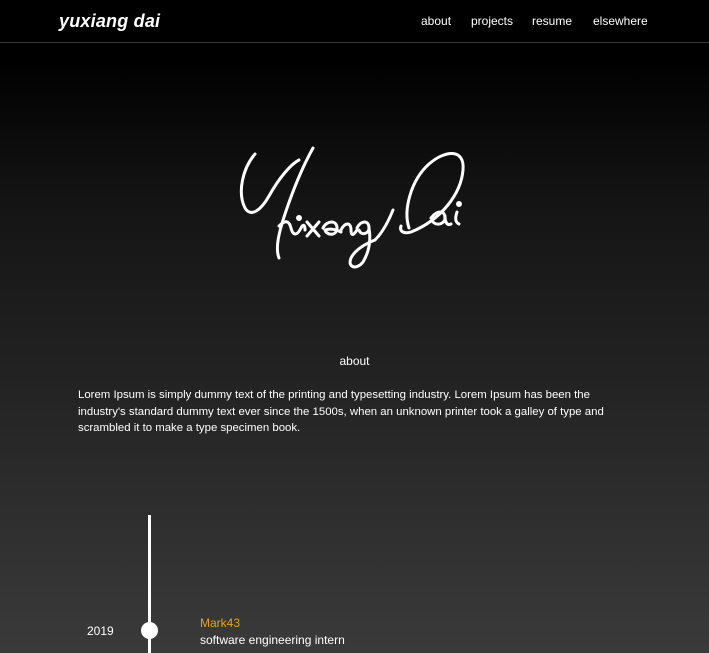 The width and height of the screenshot is (709, 653). What do you see at coordinates (552, 21) in the screenshot?
I see `nav-link-resume: resume` at bounding box center [552, 21].